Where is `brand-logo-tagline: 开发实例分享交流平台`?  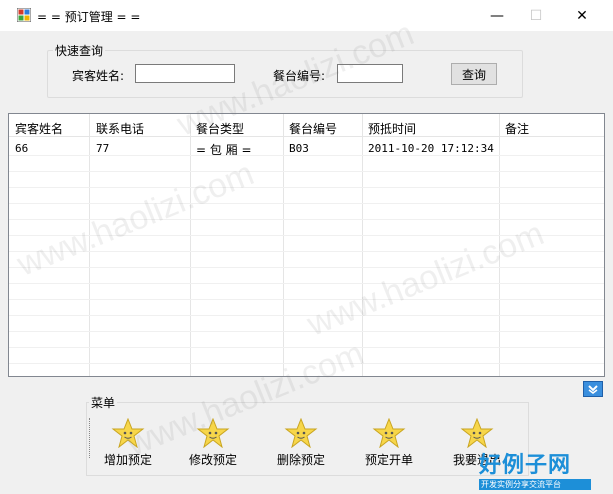 brand-logo-tagline: 开发实例分享交流平台 is located at coordinates (535, 484).